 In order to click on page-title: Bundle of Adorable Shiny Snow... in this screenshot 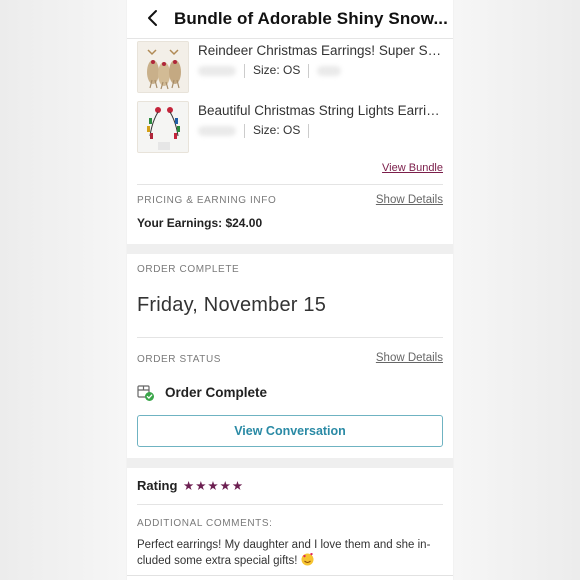, I will do `click(311, 18)`.